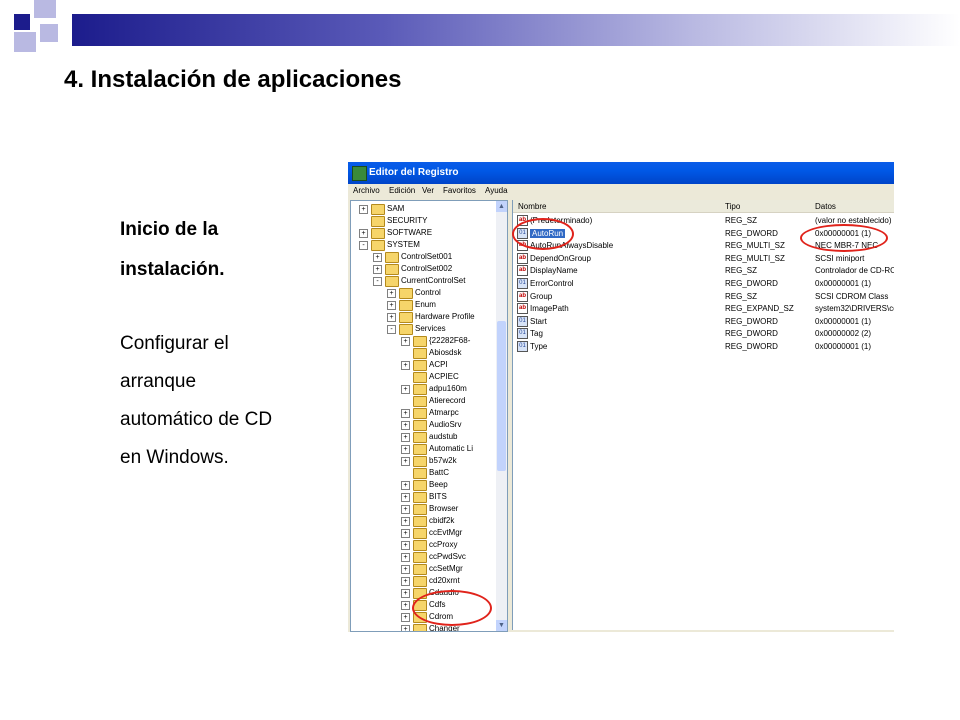  Describe the element at coordinates (423, 533) in the screenshot. I see `tree-item: + ccEvtMgr` at that location.